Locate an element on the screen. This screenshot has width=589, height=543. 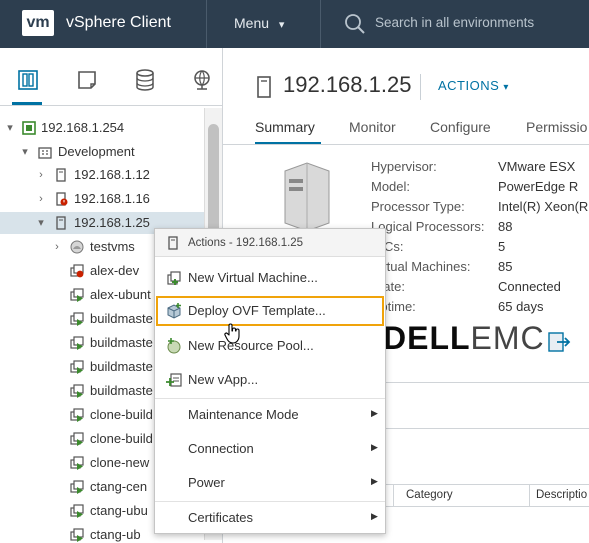
menu-item-label: Certificates is located at coordinates (221, 517).